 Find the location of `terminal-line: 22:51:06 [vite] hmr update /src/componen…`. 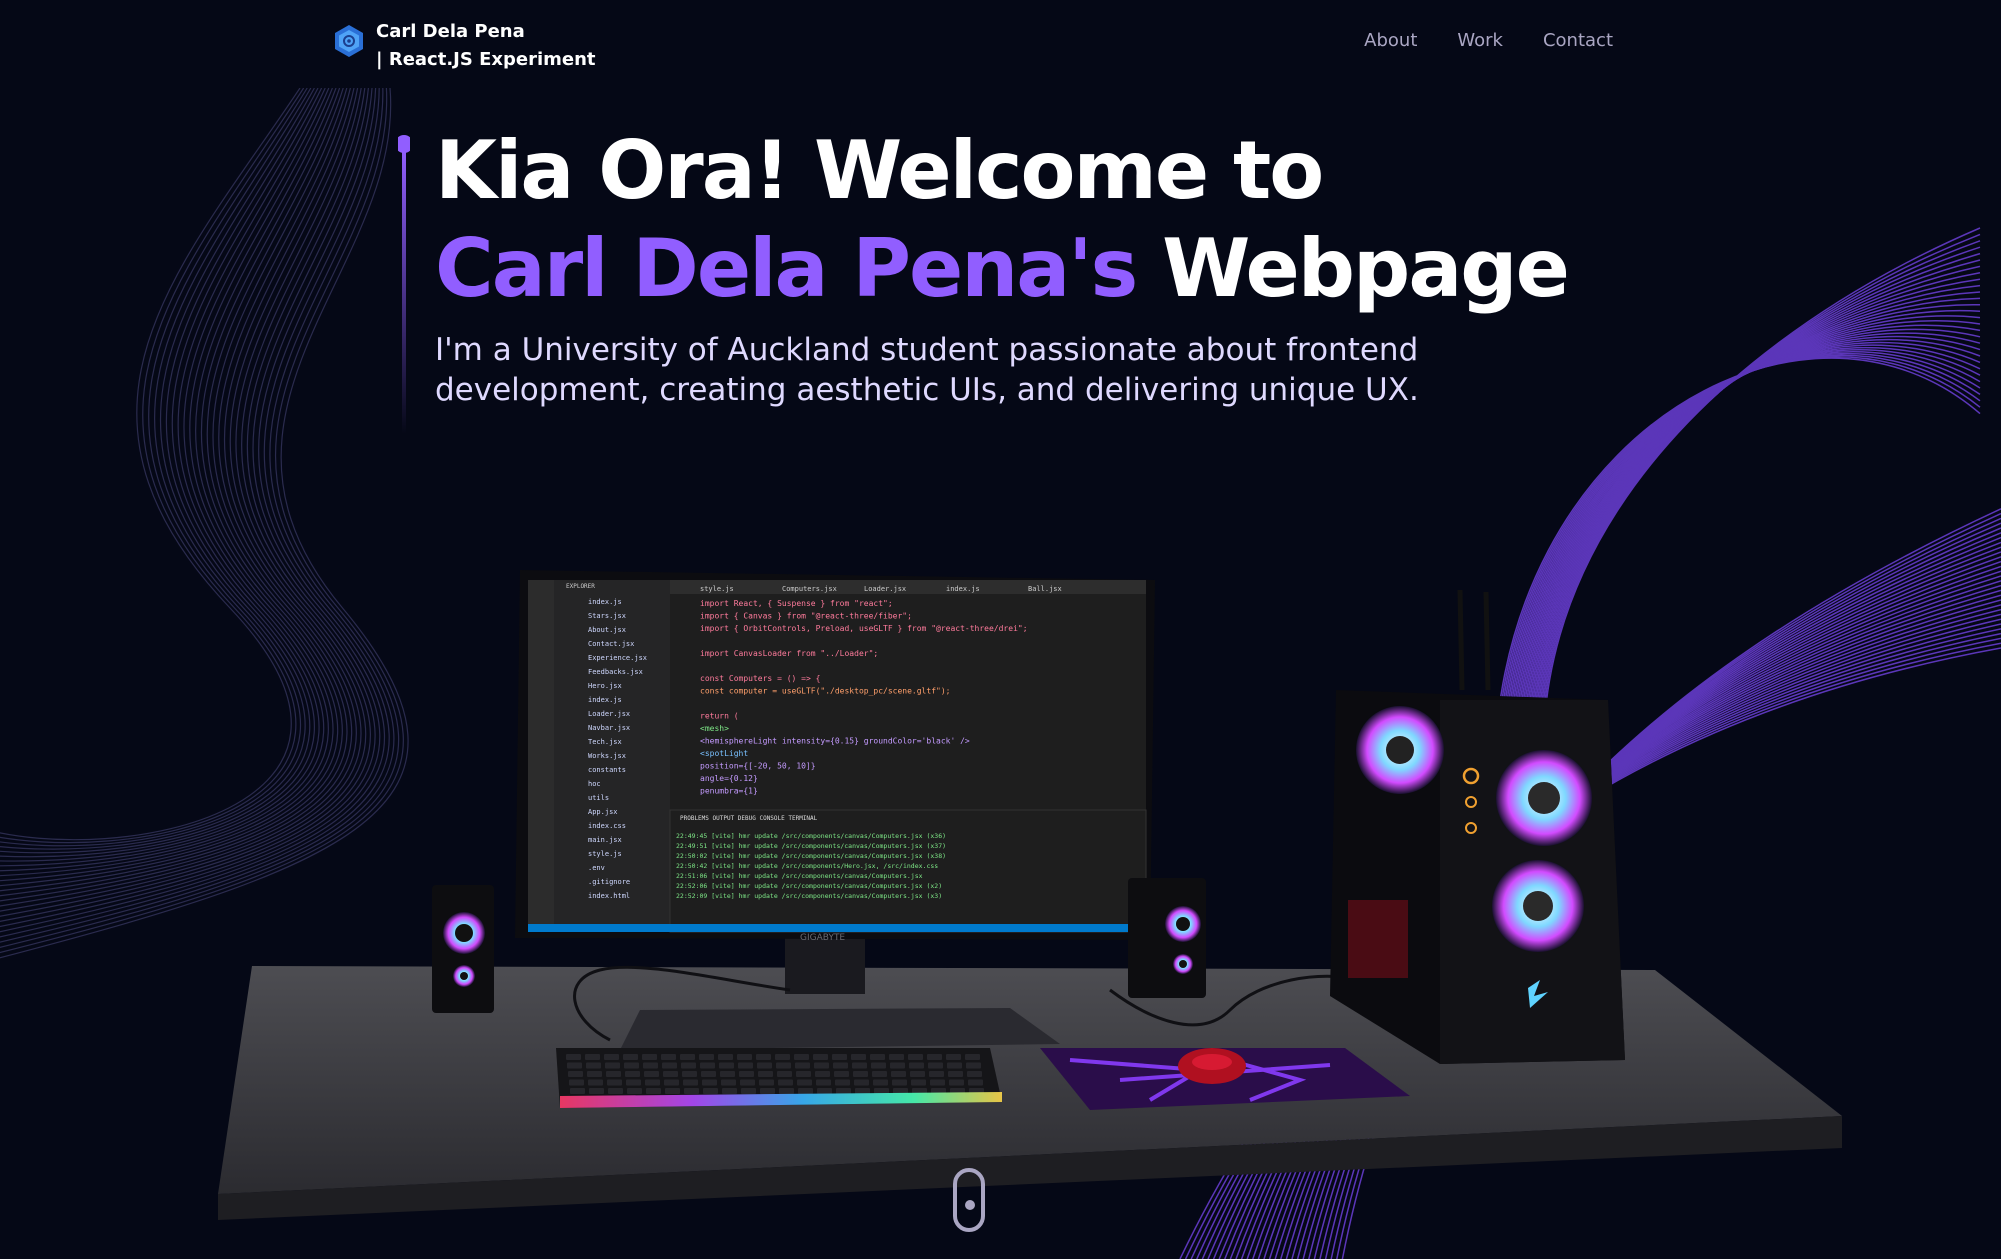

terminal-line: 22:51:06 [vite] hmr update /src/componen… is located at coordinates (799, 876).